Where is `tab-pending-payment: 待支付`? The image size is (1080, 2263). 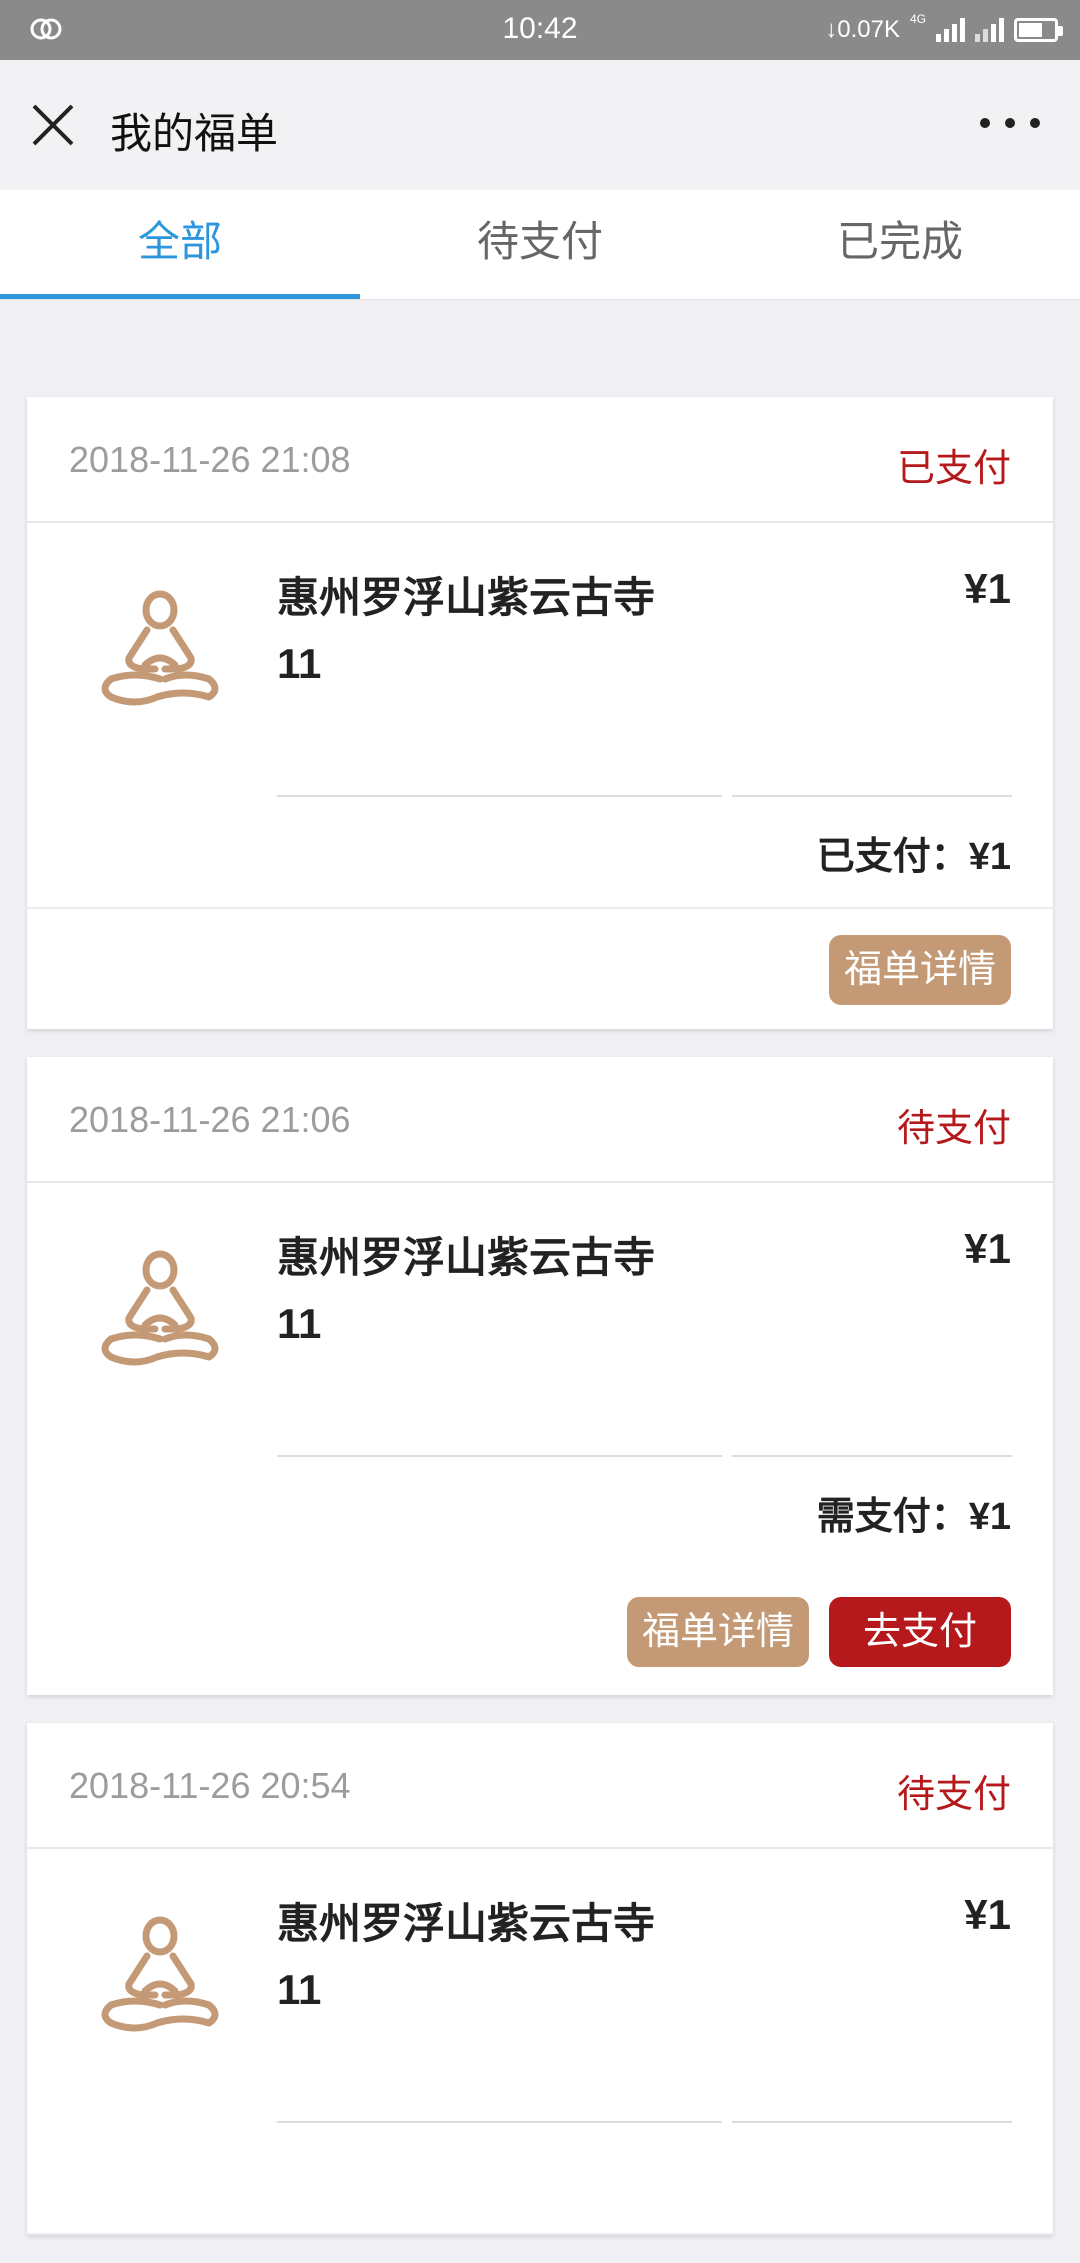
tab-pending-payment: 待支付 is located at coordinates (540, 244).